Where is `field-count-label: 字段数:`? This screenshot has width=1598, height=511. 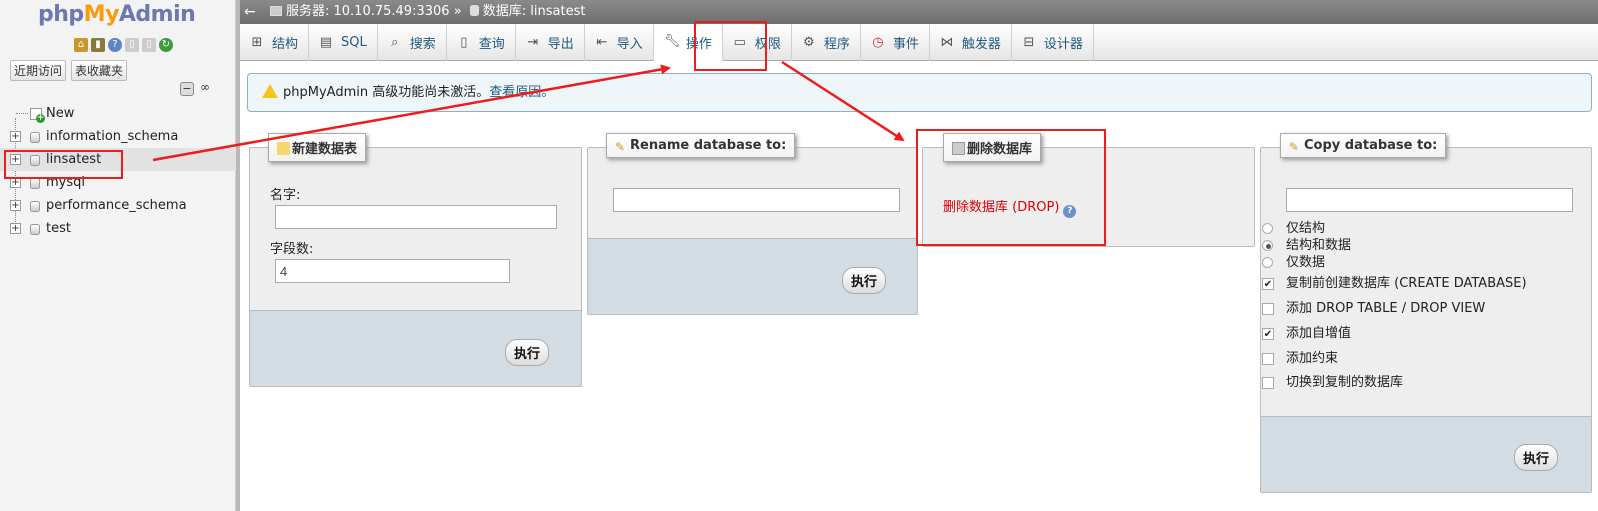
field-count-label: 字段数: is located at coordinates (292, 249).